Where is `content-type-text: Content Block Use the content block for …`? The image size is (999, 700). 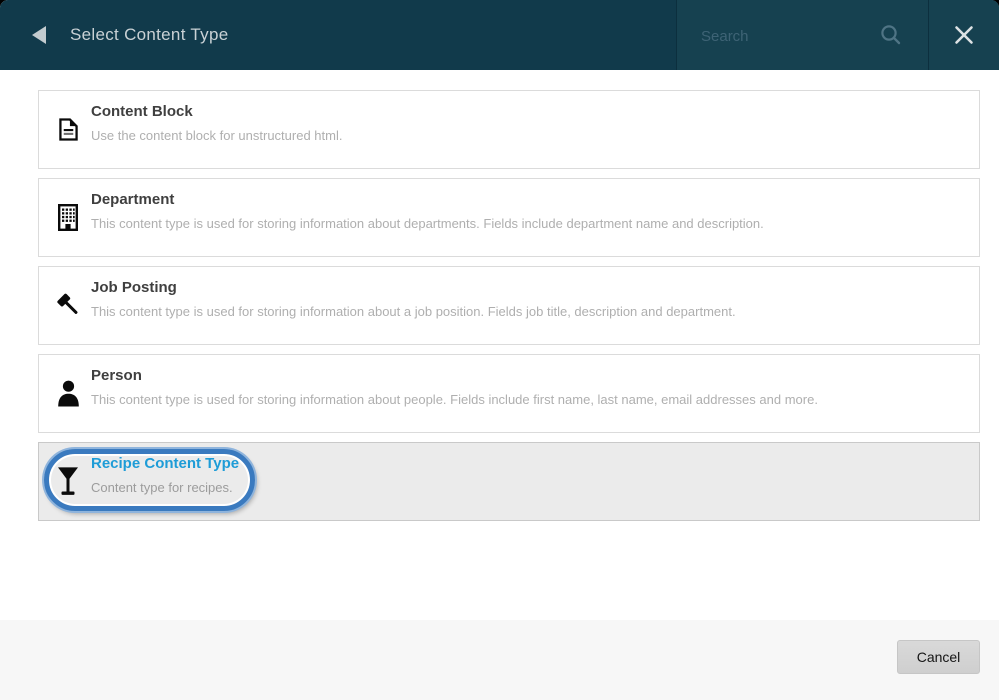 content-type-text: Content Block Use the content block for … is located at coordinates (529, 123).